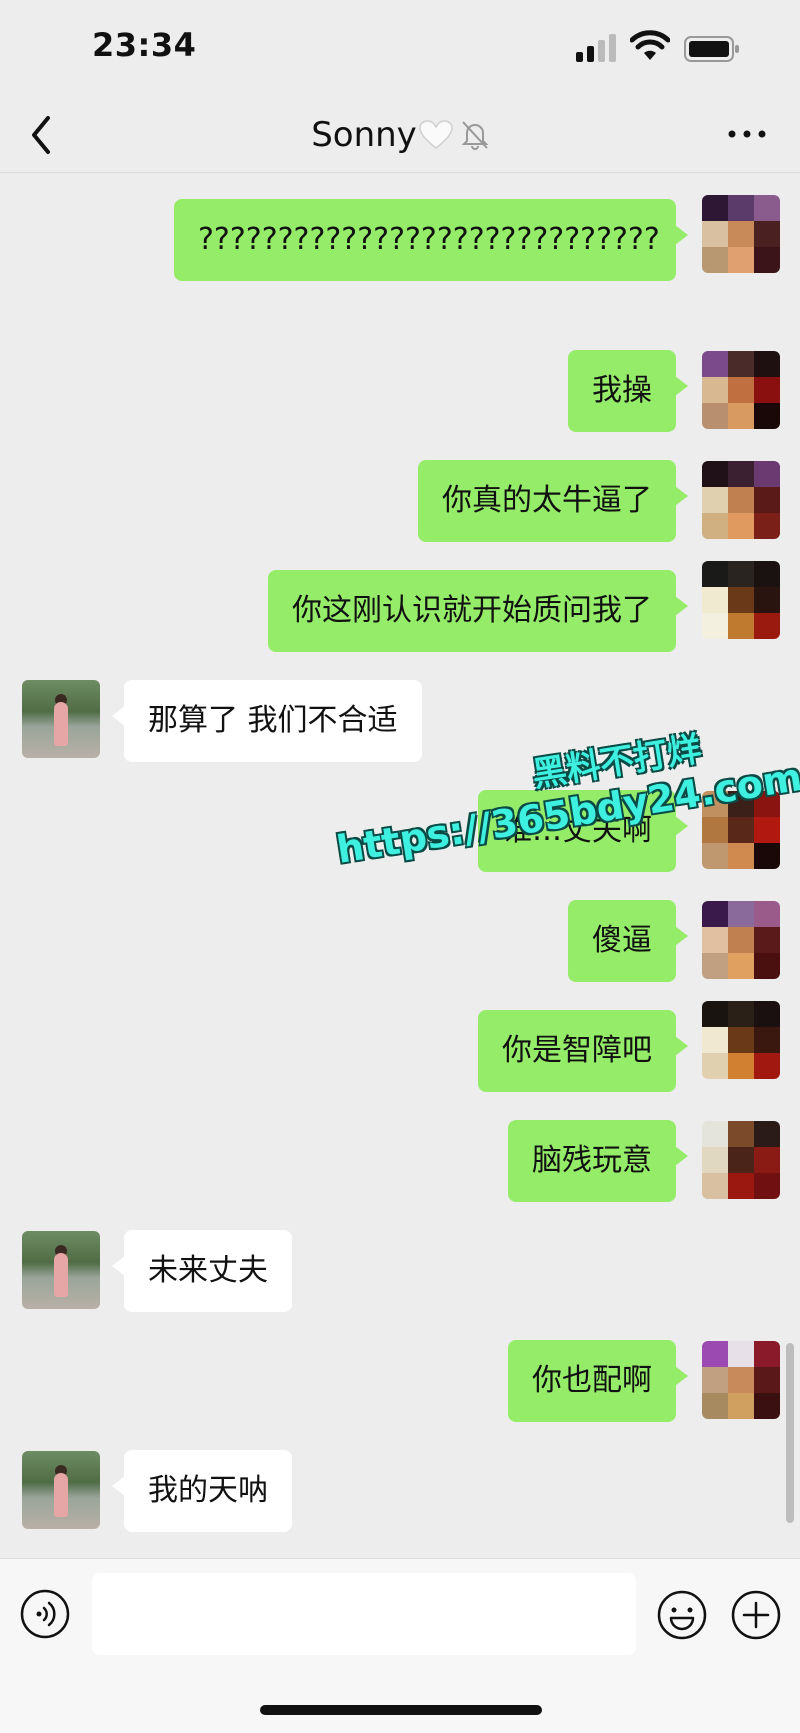  Describe the element at coordinates (628, 941) in the screenshot. I see `message-bubble-sent: 傻逼` at that location.